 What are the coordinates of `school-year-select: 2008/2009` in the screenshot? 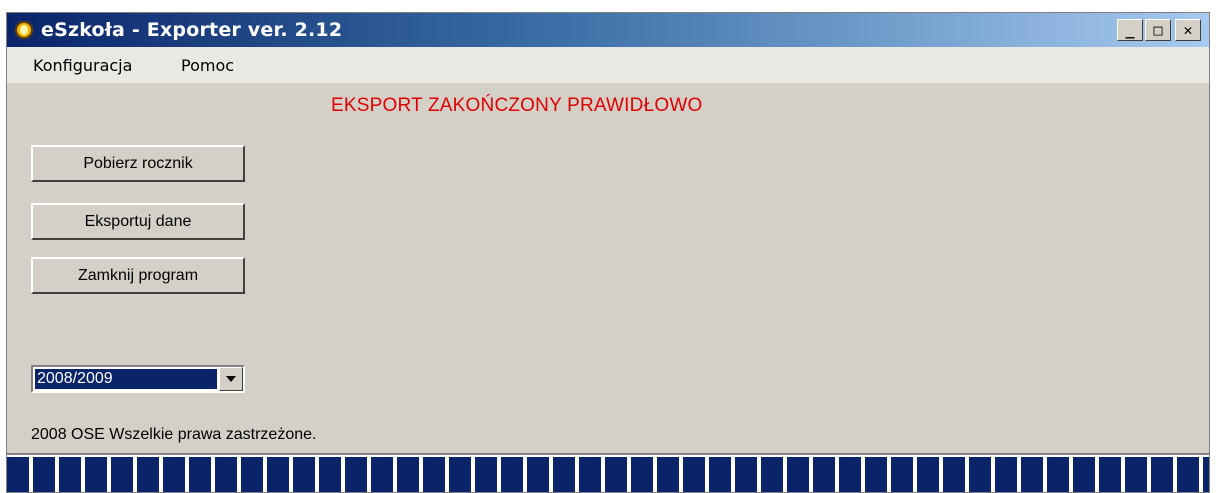 It's located at (138, 379).